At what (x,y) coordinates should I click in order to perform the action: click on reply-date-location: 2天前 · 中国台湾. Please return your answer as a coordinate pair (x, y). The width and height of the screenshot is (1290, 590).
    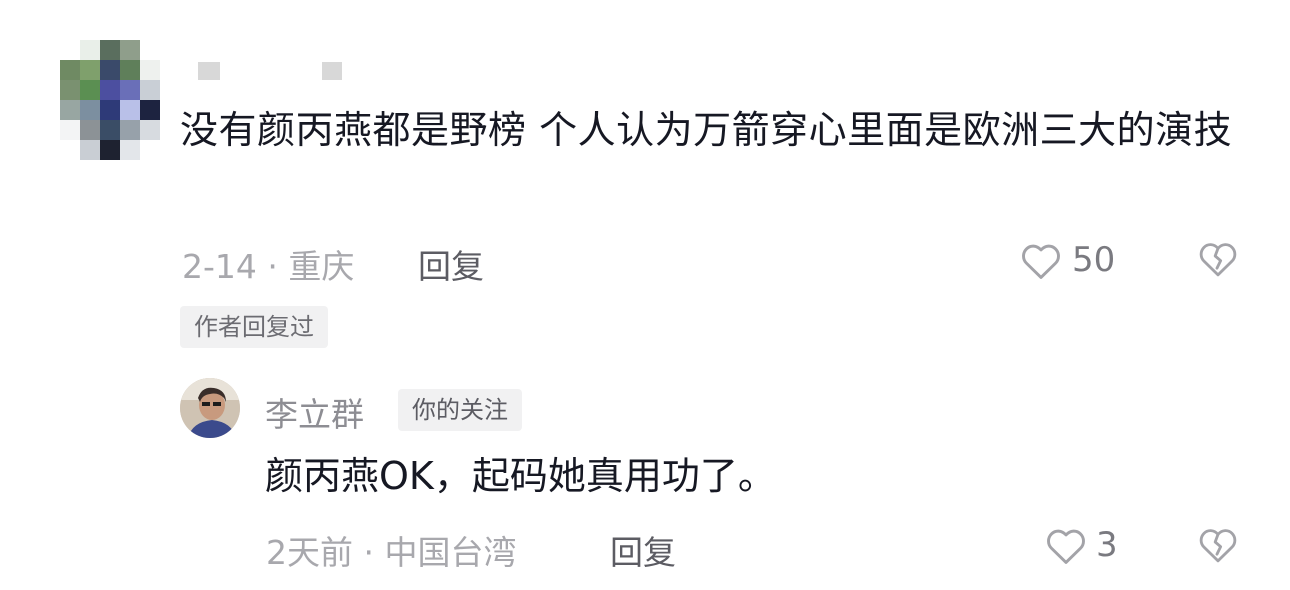
    Looking at the image, I should click on (391, 552).